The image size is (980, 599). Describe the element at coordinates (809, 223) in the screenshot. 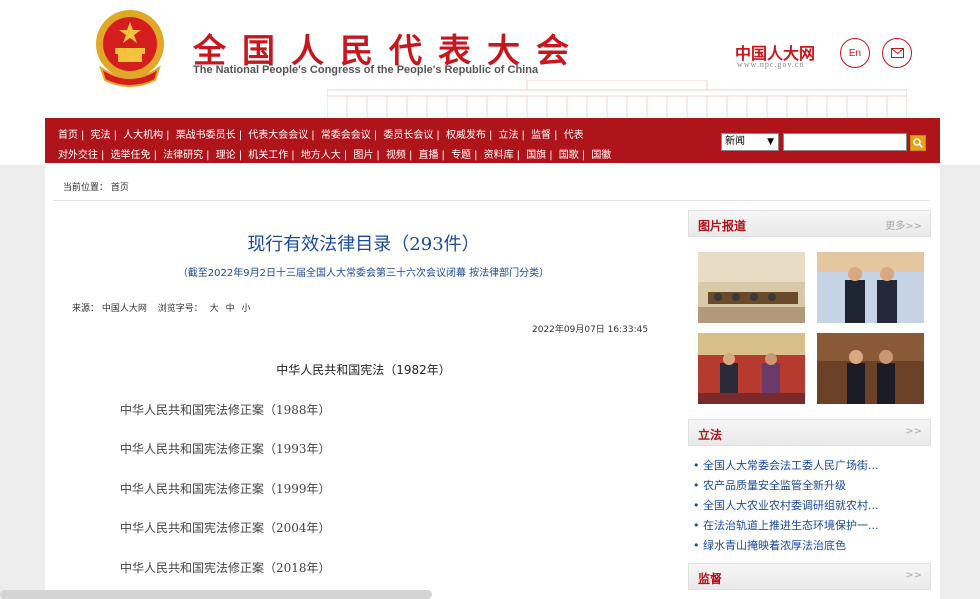

I see `photo-report-header: 图片报道 更多>>` at that location.